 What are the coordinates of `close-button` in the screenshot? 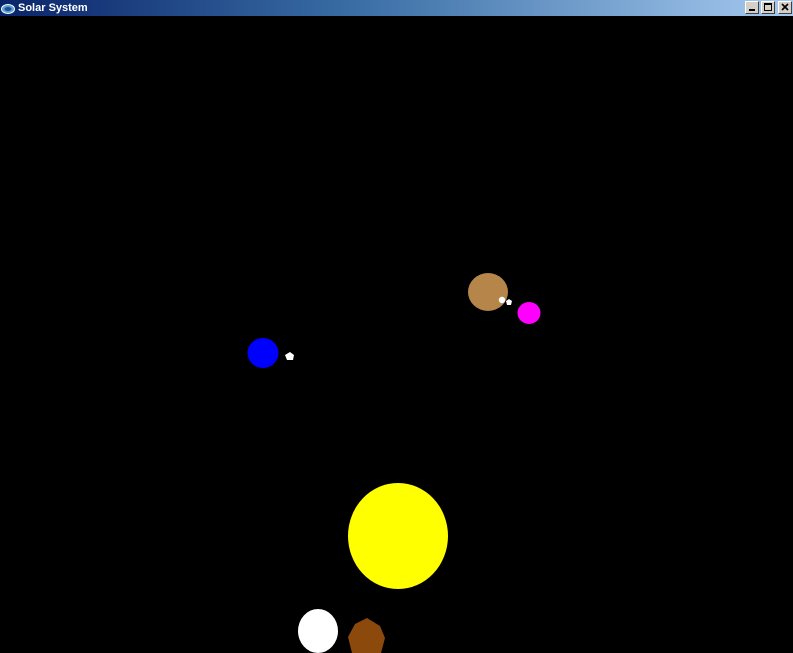 It's located at (785, 7).